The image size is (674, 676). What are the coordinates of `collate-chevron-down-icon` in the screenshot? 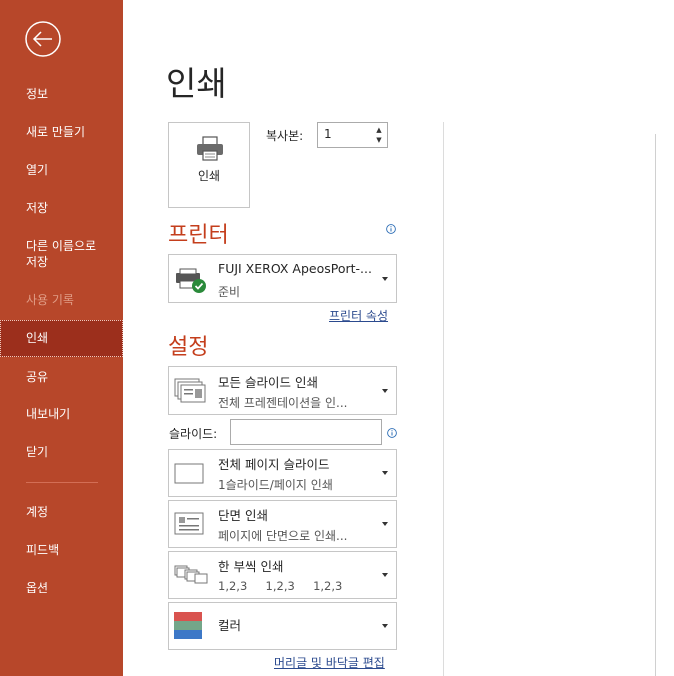 It's located at (385, 575).